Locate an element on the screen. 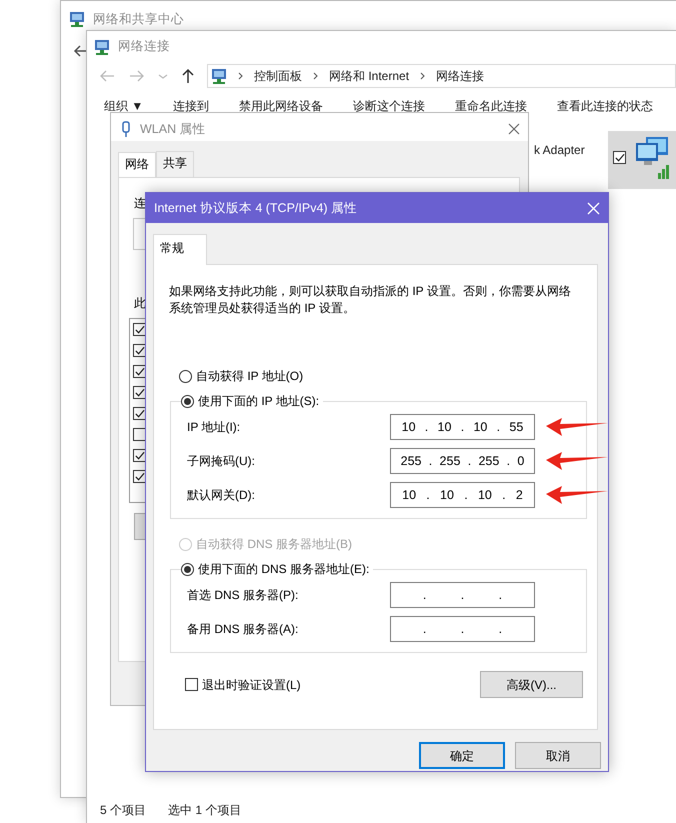  adapter-checkbox is located at coordinates (619, 157).